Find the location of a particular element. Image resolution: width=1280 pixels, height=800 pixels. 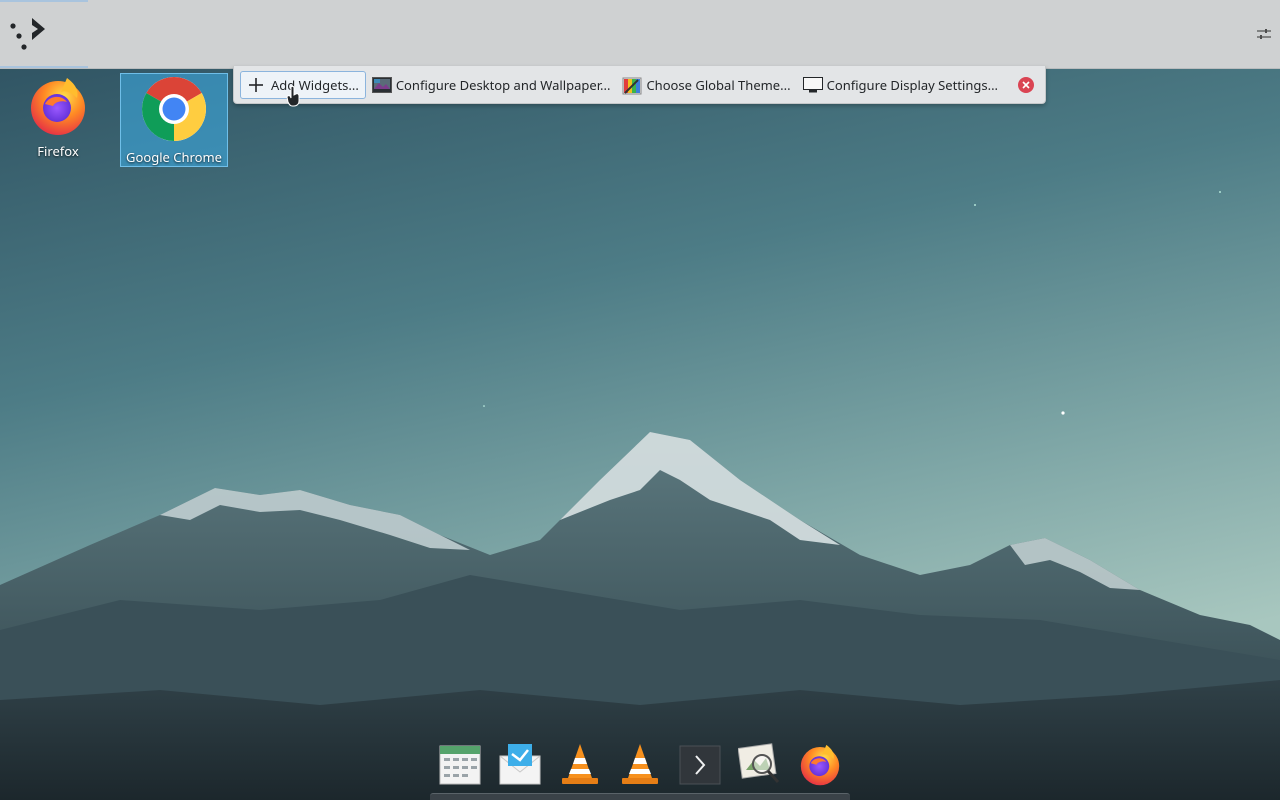

display-icon is located at coordinates (812, 84).